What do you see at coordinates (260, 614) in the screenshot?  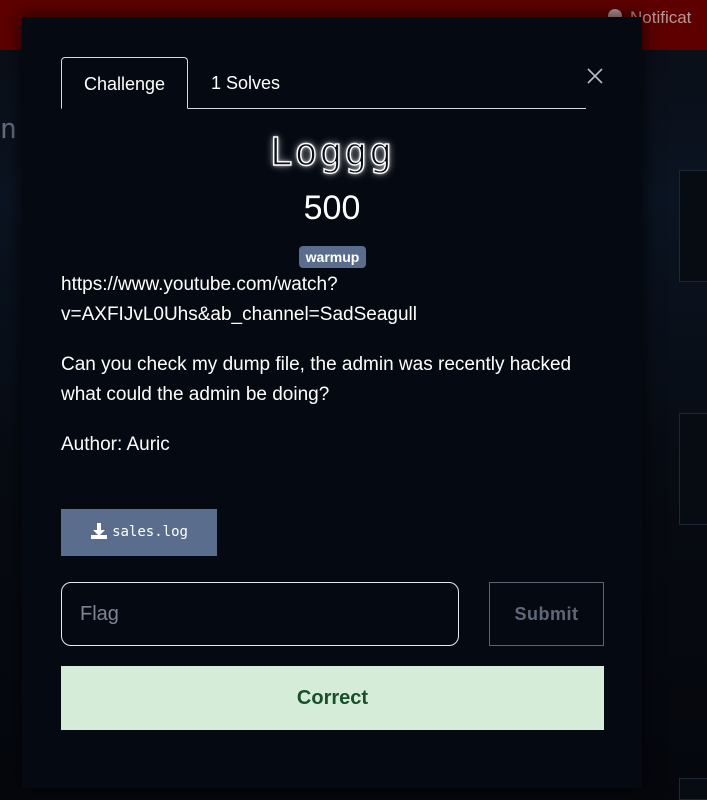 I see `flag-input` at bounding box center [260, 614].